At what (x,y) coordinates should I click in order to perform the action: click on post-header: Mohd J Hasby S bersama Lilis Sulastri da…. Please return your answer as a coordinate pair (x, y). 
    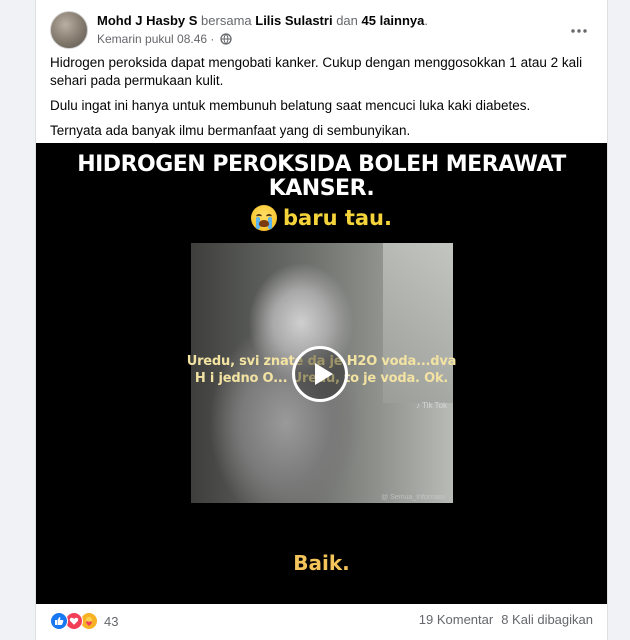
    Looking at the image, I should click on (321, 31).